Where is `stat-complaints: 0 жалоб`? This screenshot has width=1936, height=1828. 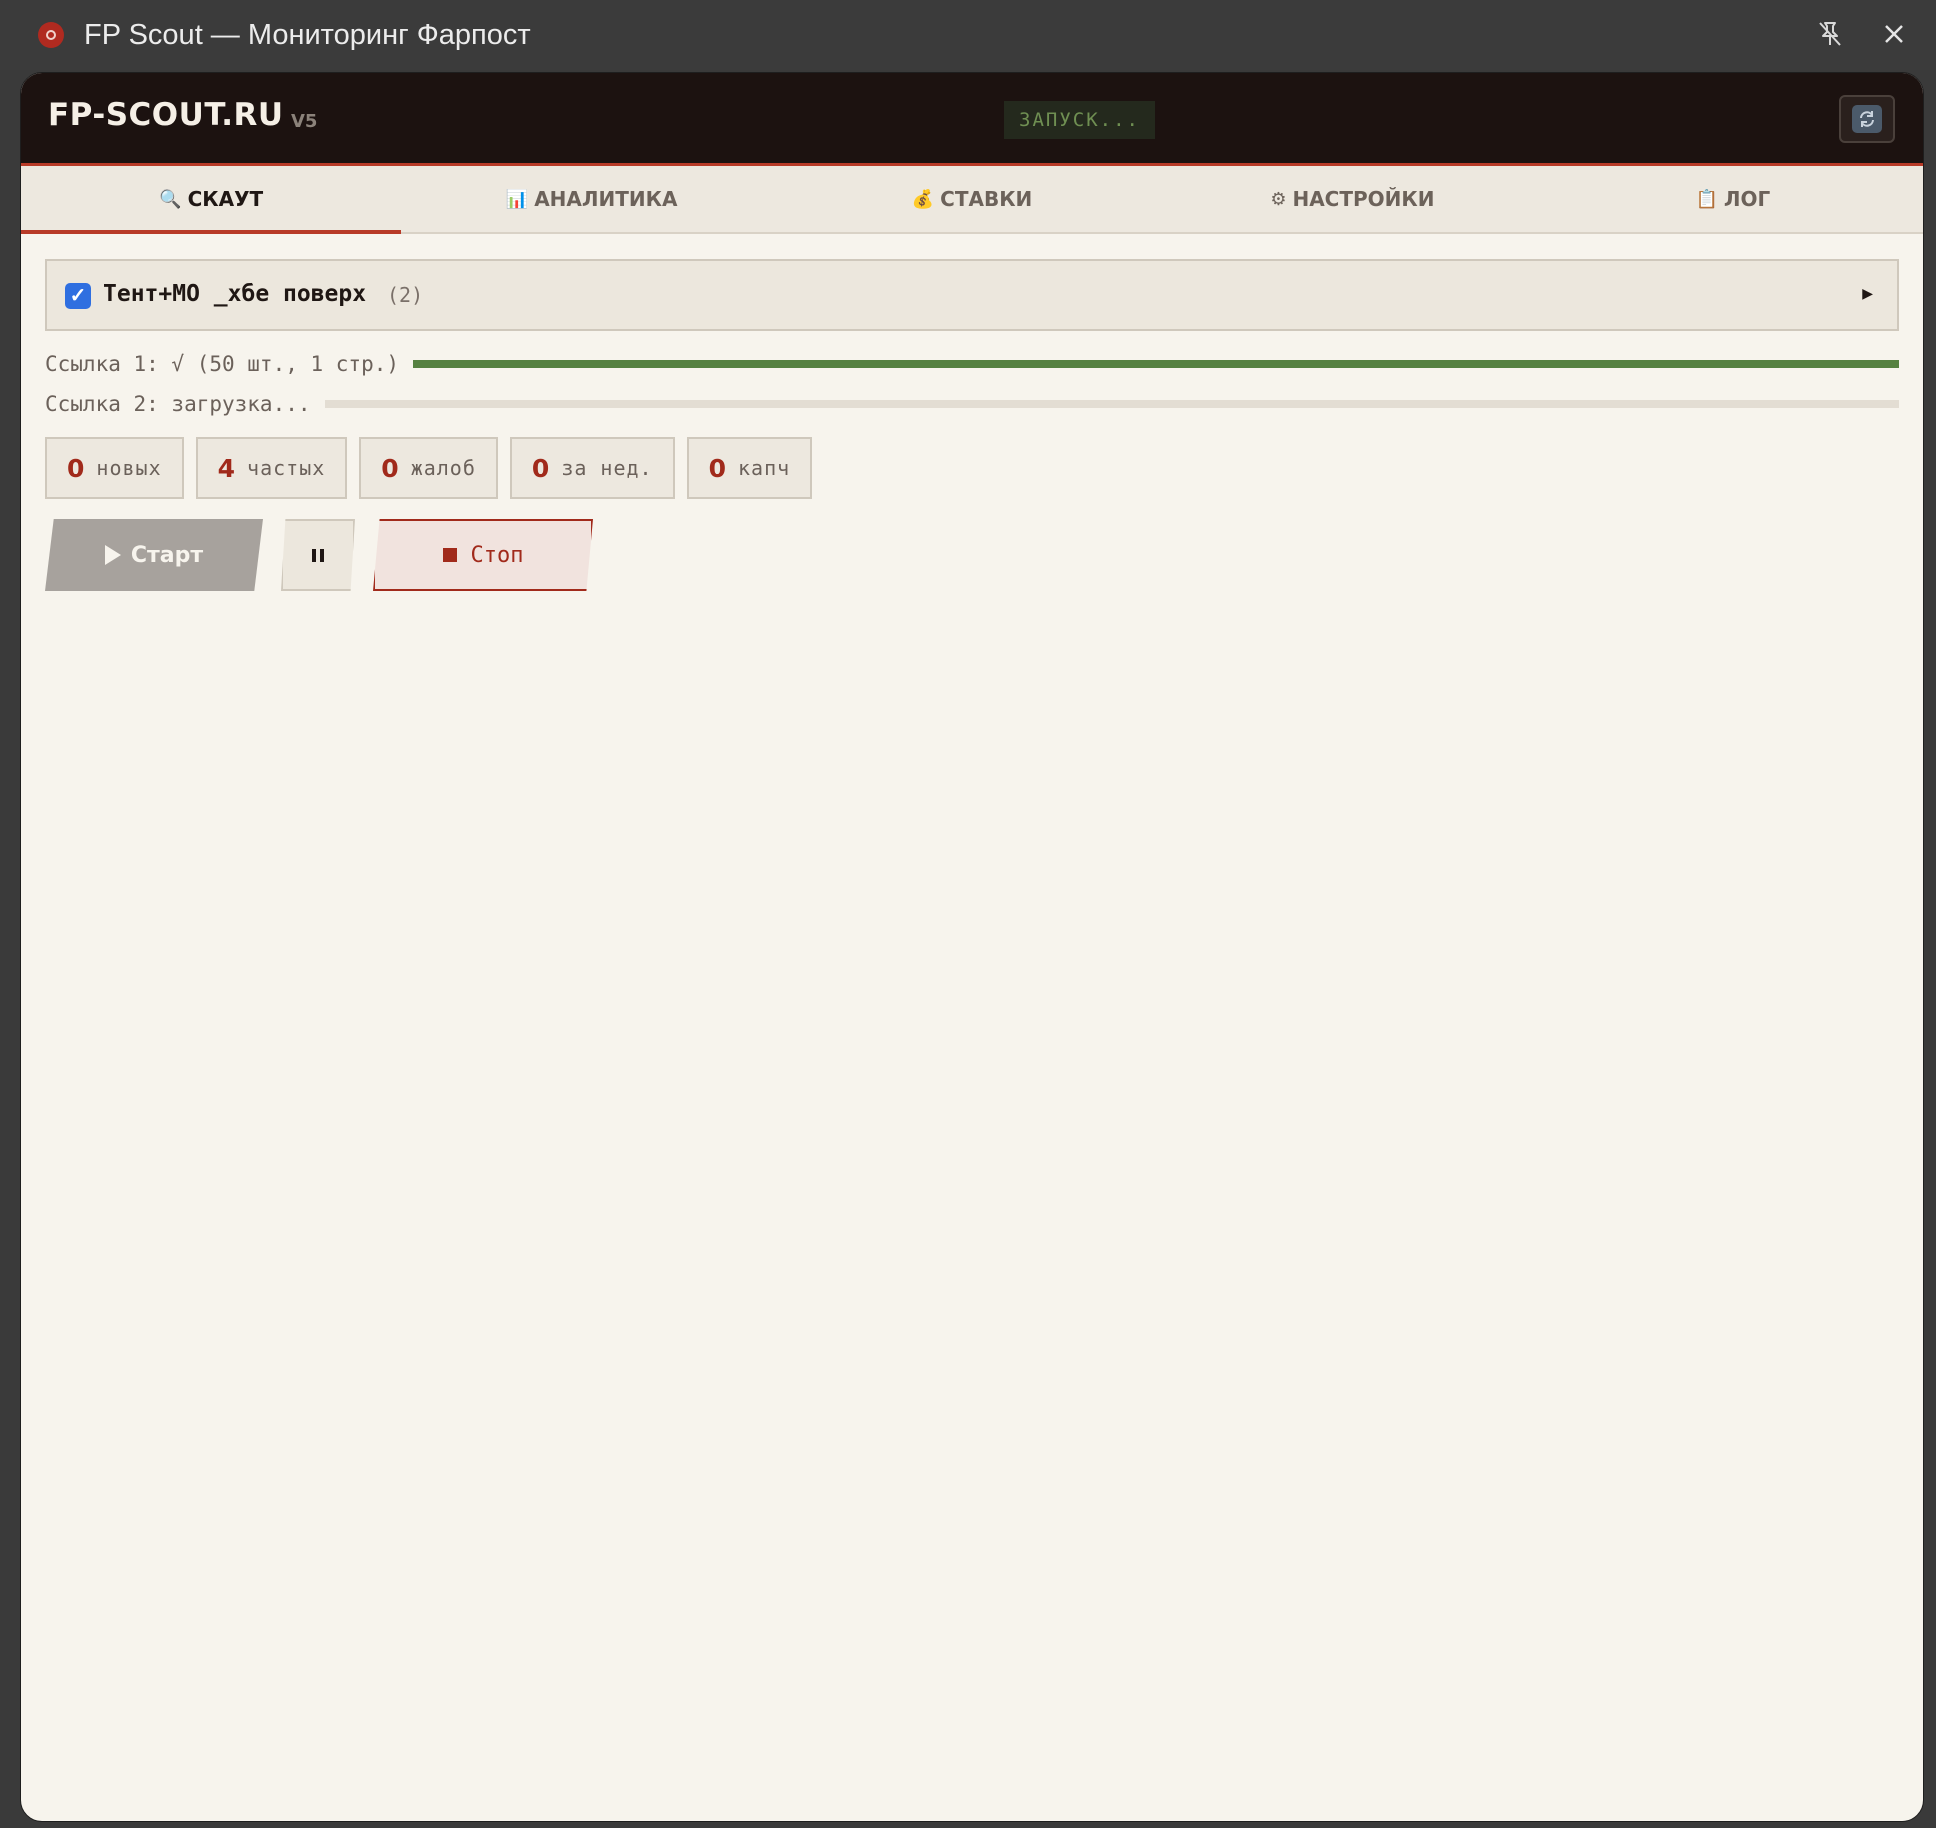 stat-complaints: 0 жалоб is located at coordinates (428, 468).